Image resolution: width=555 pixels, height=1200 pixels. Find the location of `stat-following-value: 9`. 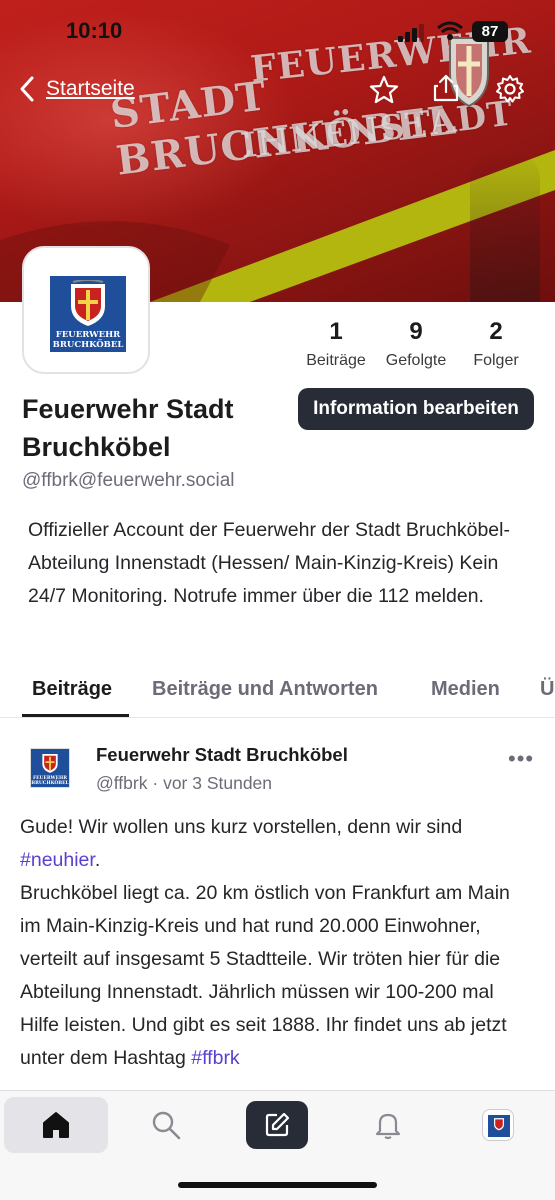

stat-following-value: 9 is located at coordinates (416, 331).